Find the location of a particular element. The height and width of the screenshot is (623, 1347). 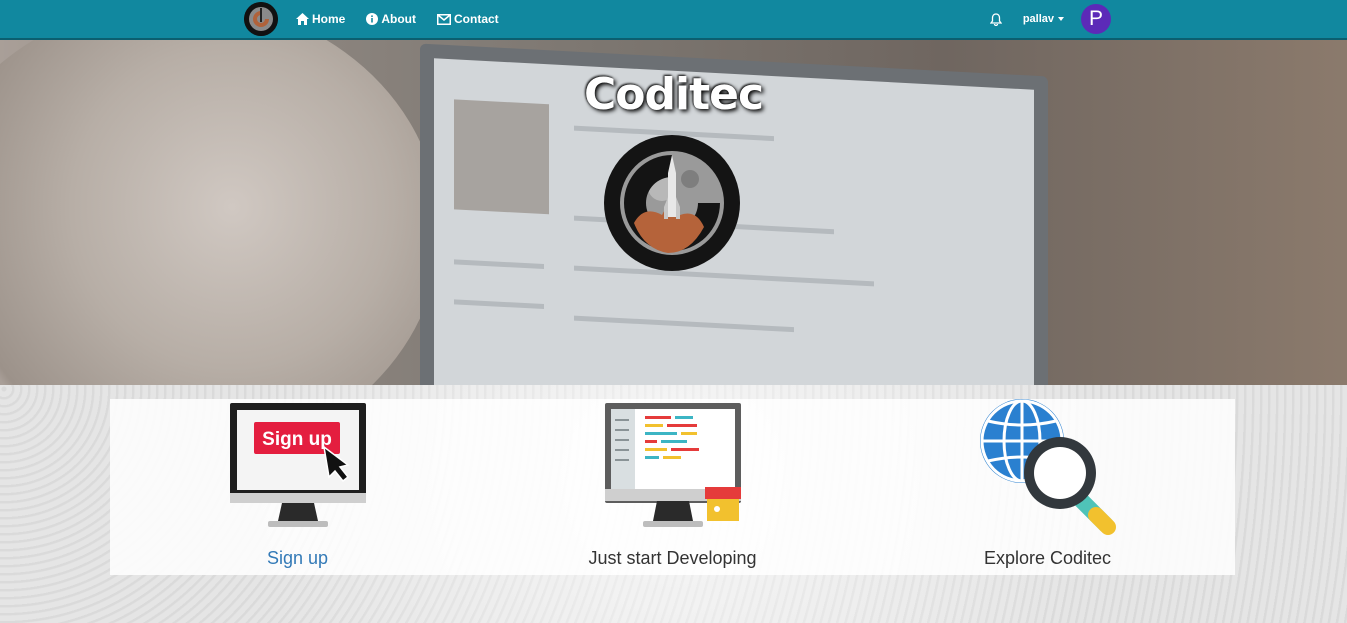

info-icon is located at coordinates (372, 19).